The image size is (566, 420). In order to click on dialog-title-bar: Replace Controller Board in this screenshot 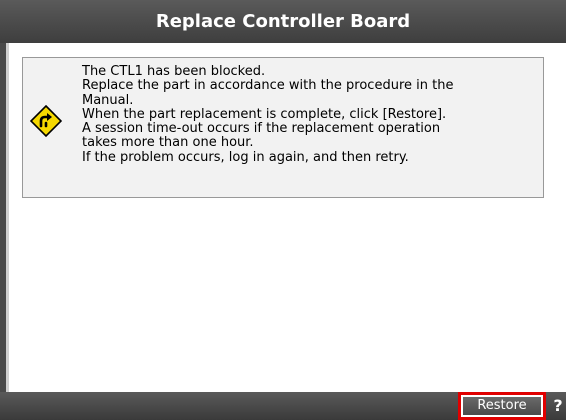, I will do `click(283, 21)`.